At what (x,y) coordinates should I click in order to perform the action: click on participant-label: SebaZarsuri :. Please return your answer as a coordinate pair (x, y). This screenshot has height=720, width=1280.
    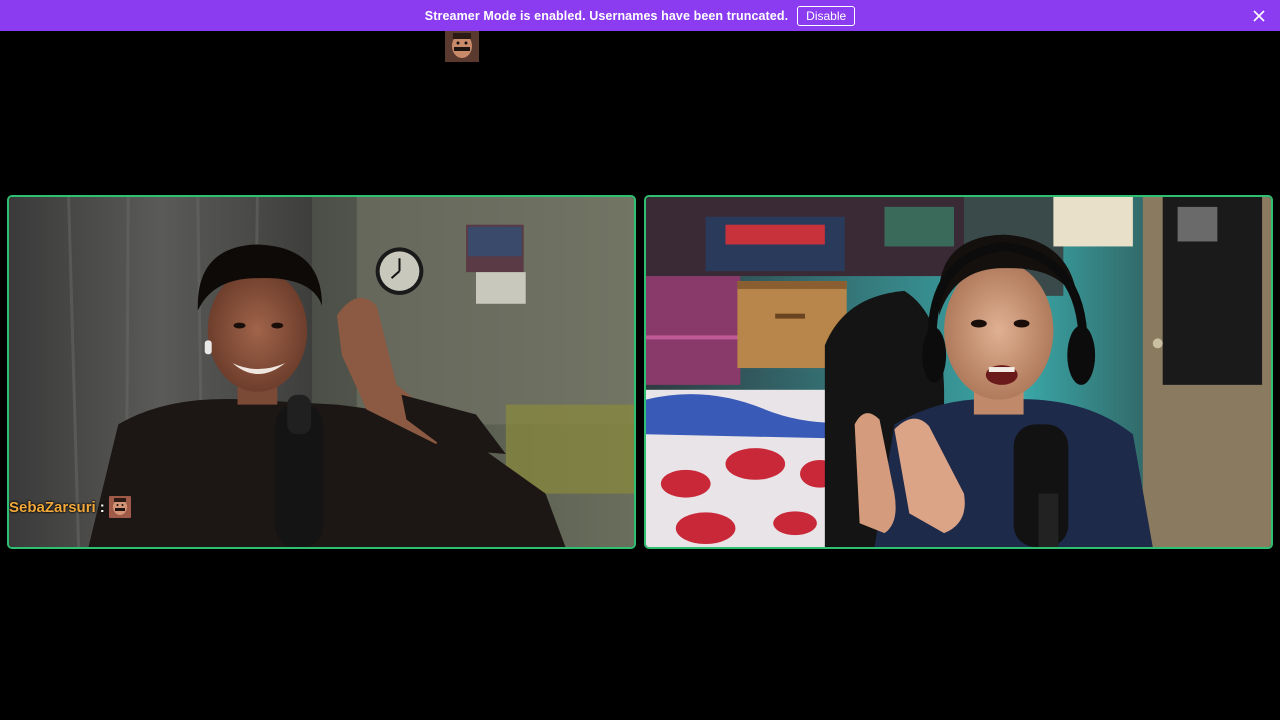
    Looking at the image, I should click on (70, 507).